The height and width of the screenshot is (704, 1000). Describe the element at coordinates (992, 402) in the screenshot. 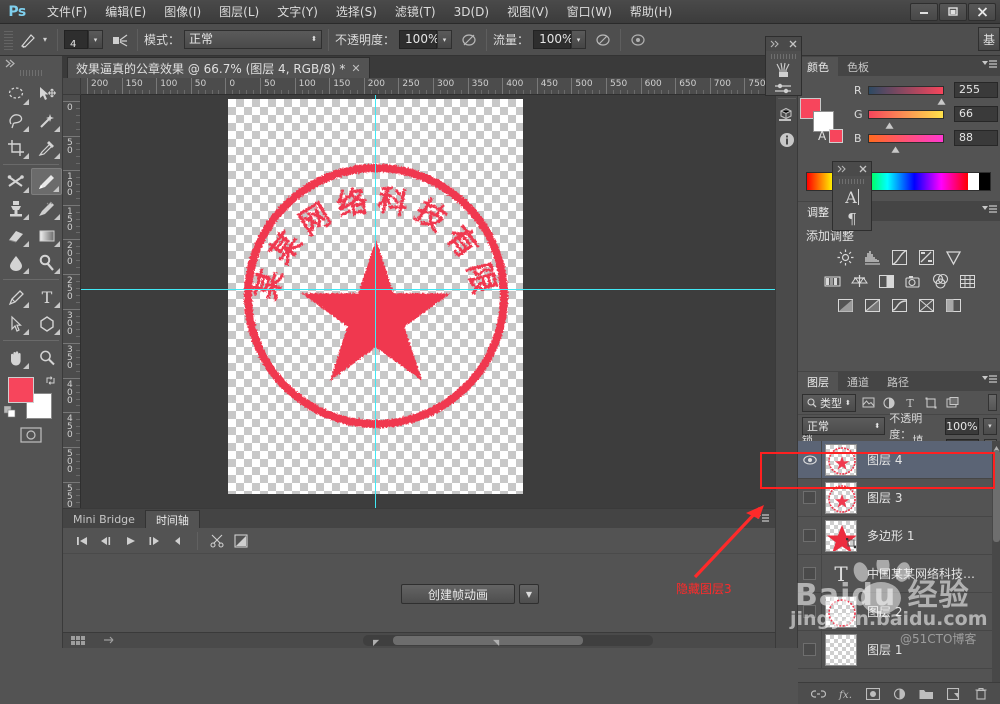

I see `layer-filter-toggle` at that location.